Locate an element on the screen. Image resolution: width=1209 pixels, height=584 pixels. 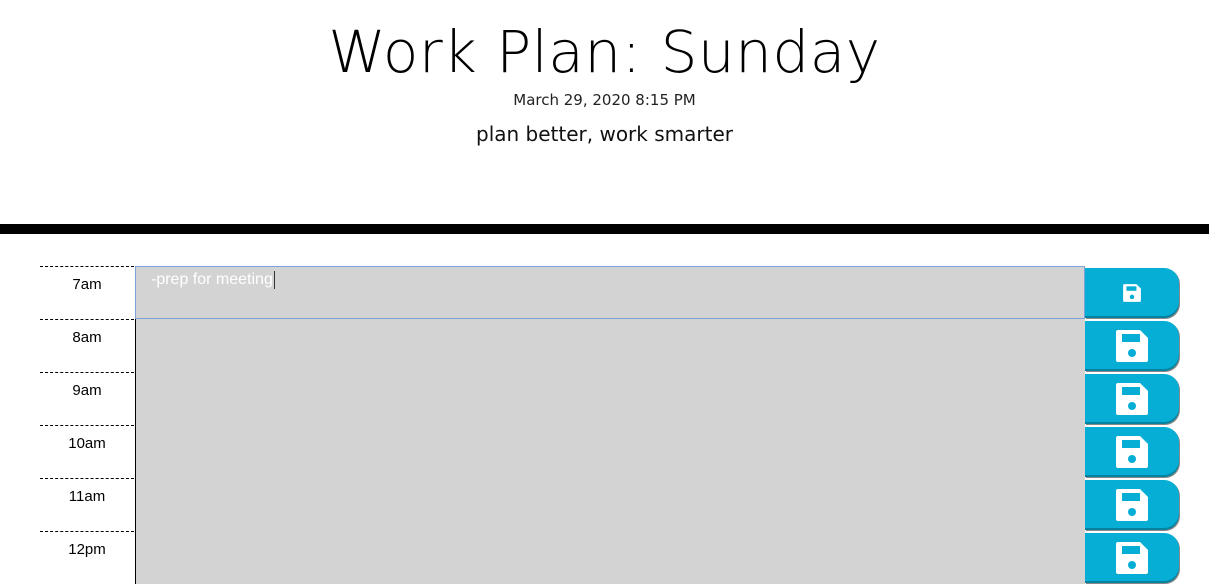
current-date: March 29, 2020 8:15 PM is located at coordinates (604, 100).